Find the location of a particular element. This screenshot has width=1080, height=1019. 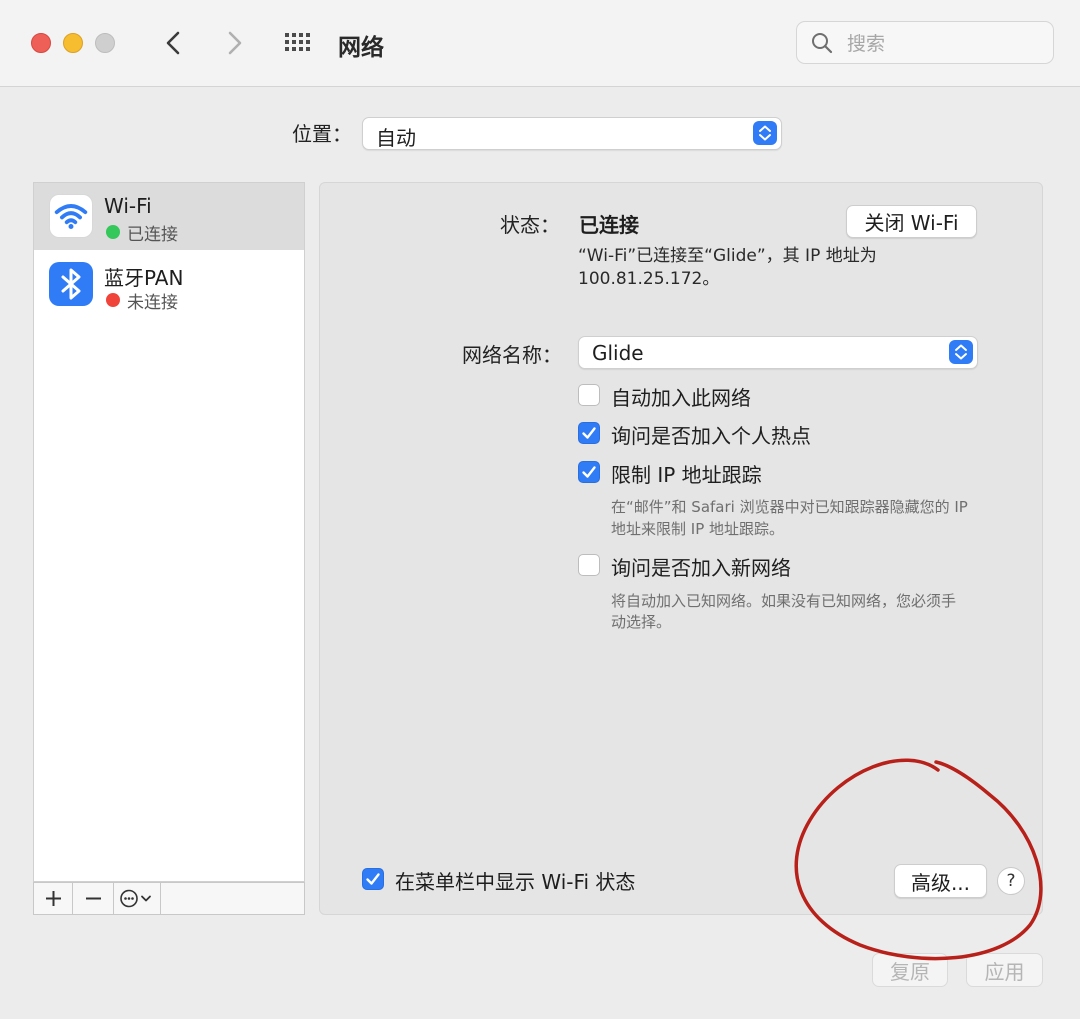

grid-icon is located at coordinates (297, 42).